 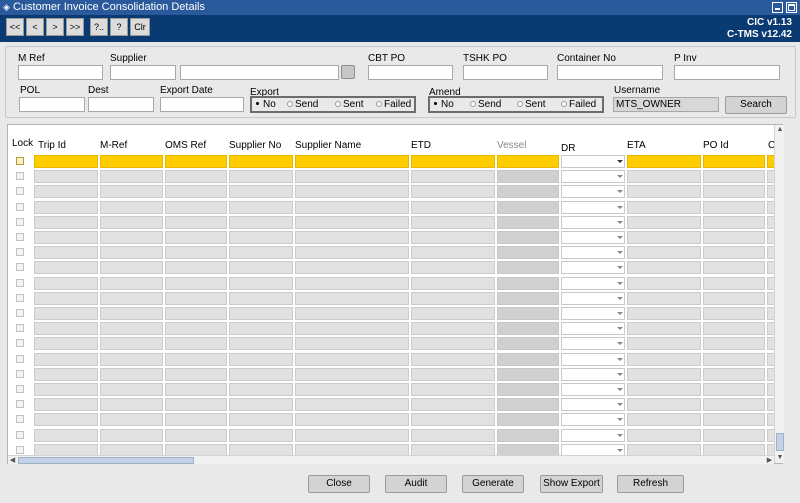 I want to click on help-button: ?, so click(x=119, y=27).